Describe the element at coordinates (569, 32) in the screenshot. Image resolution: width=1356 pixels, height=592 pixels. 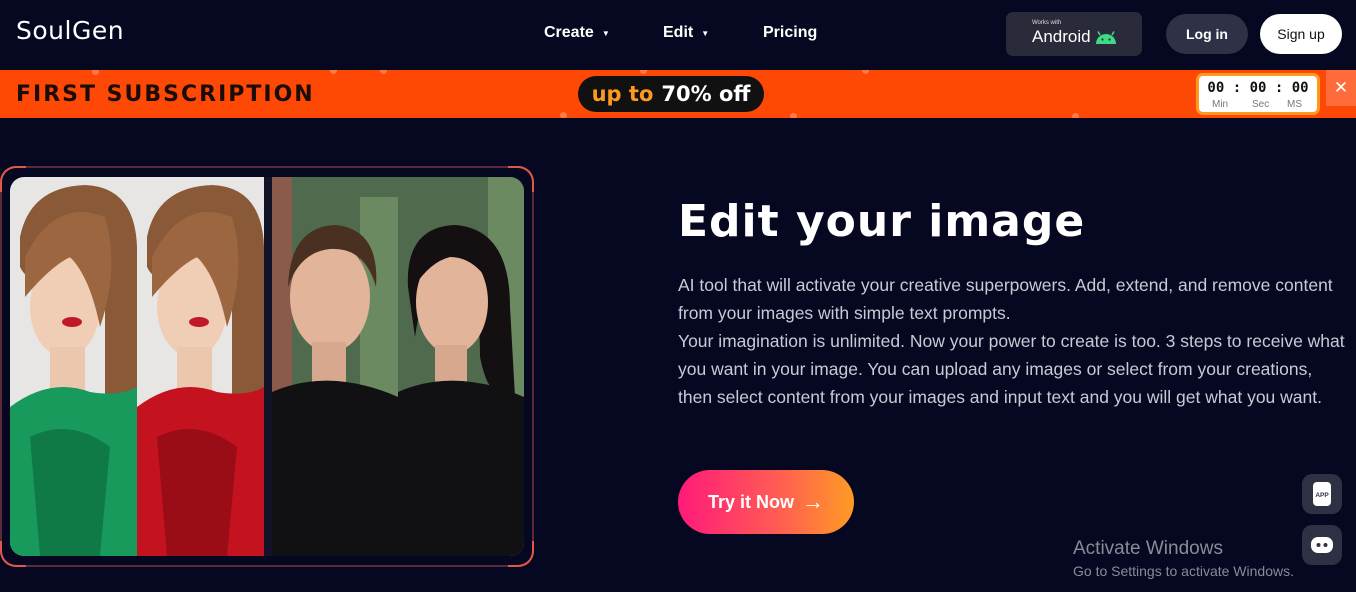
I see `nav-create-label: Create` at that location.